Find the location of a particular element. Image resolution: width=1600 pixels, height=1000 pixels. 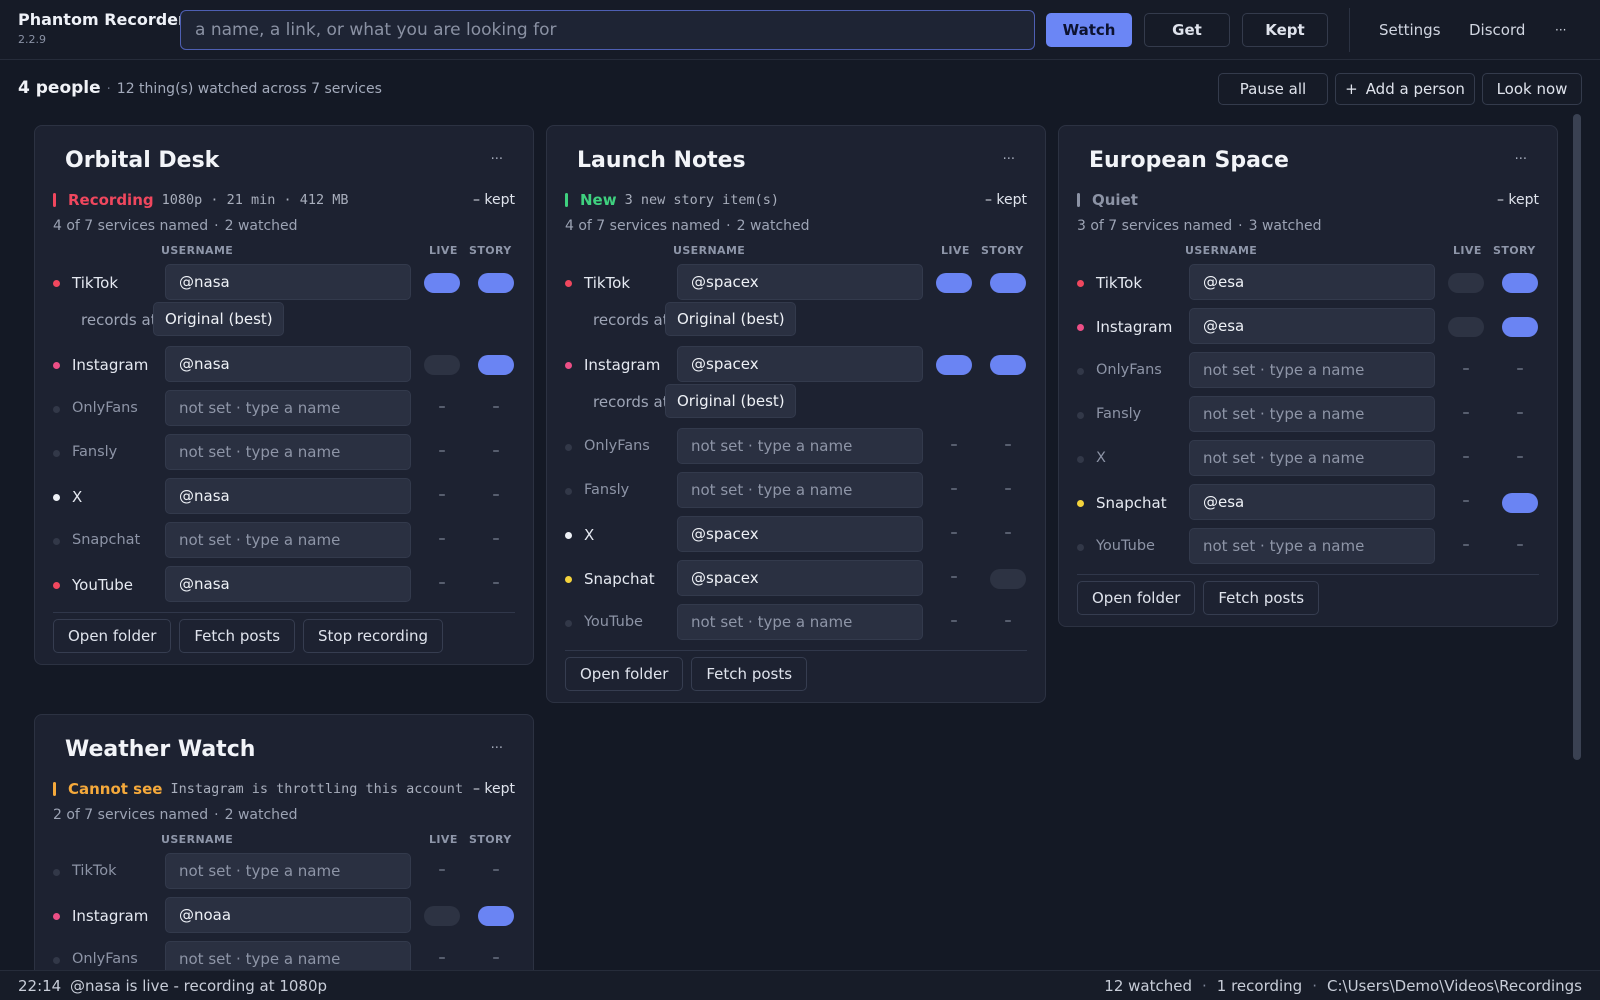

username-field-instagram: @esa is located at coordinates (1312, 326).